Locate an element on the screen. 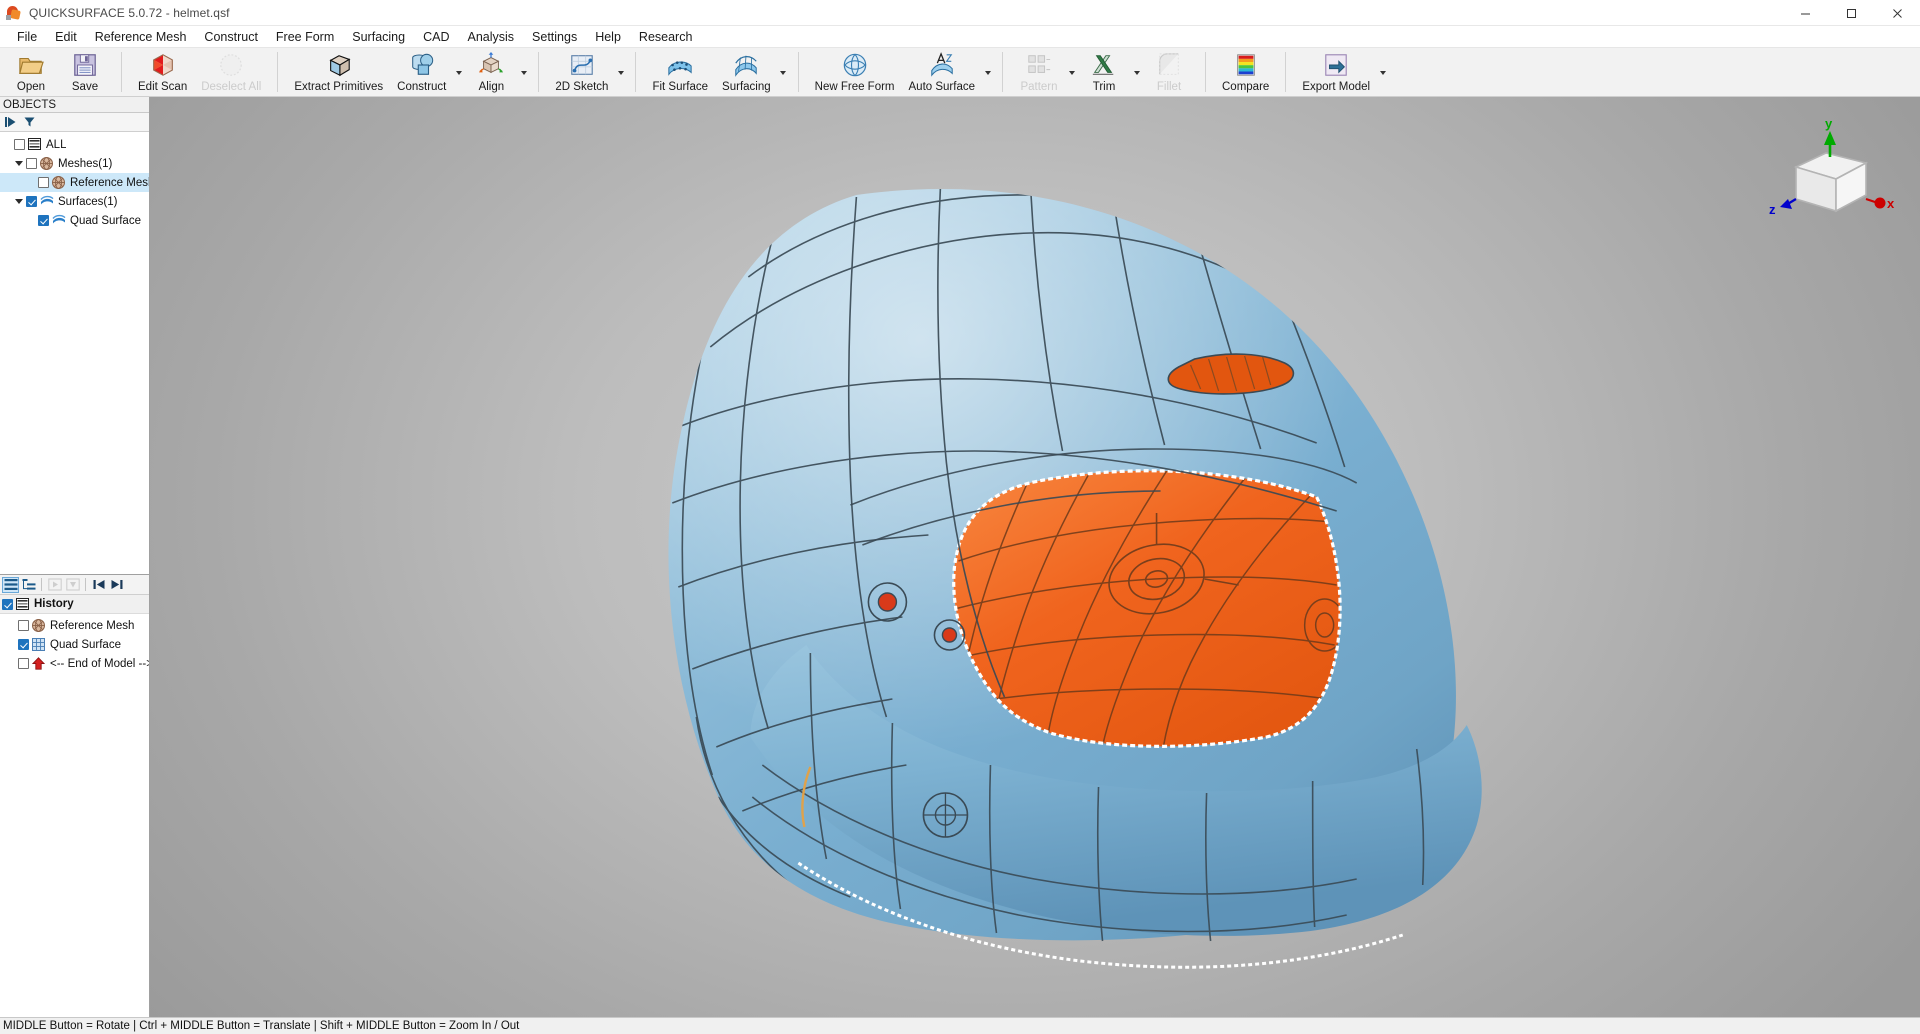  tree-item-surfaces-1: Surfaces(1) is located at coordinates (74, 201).